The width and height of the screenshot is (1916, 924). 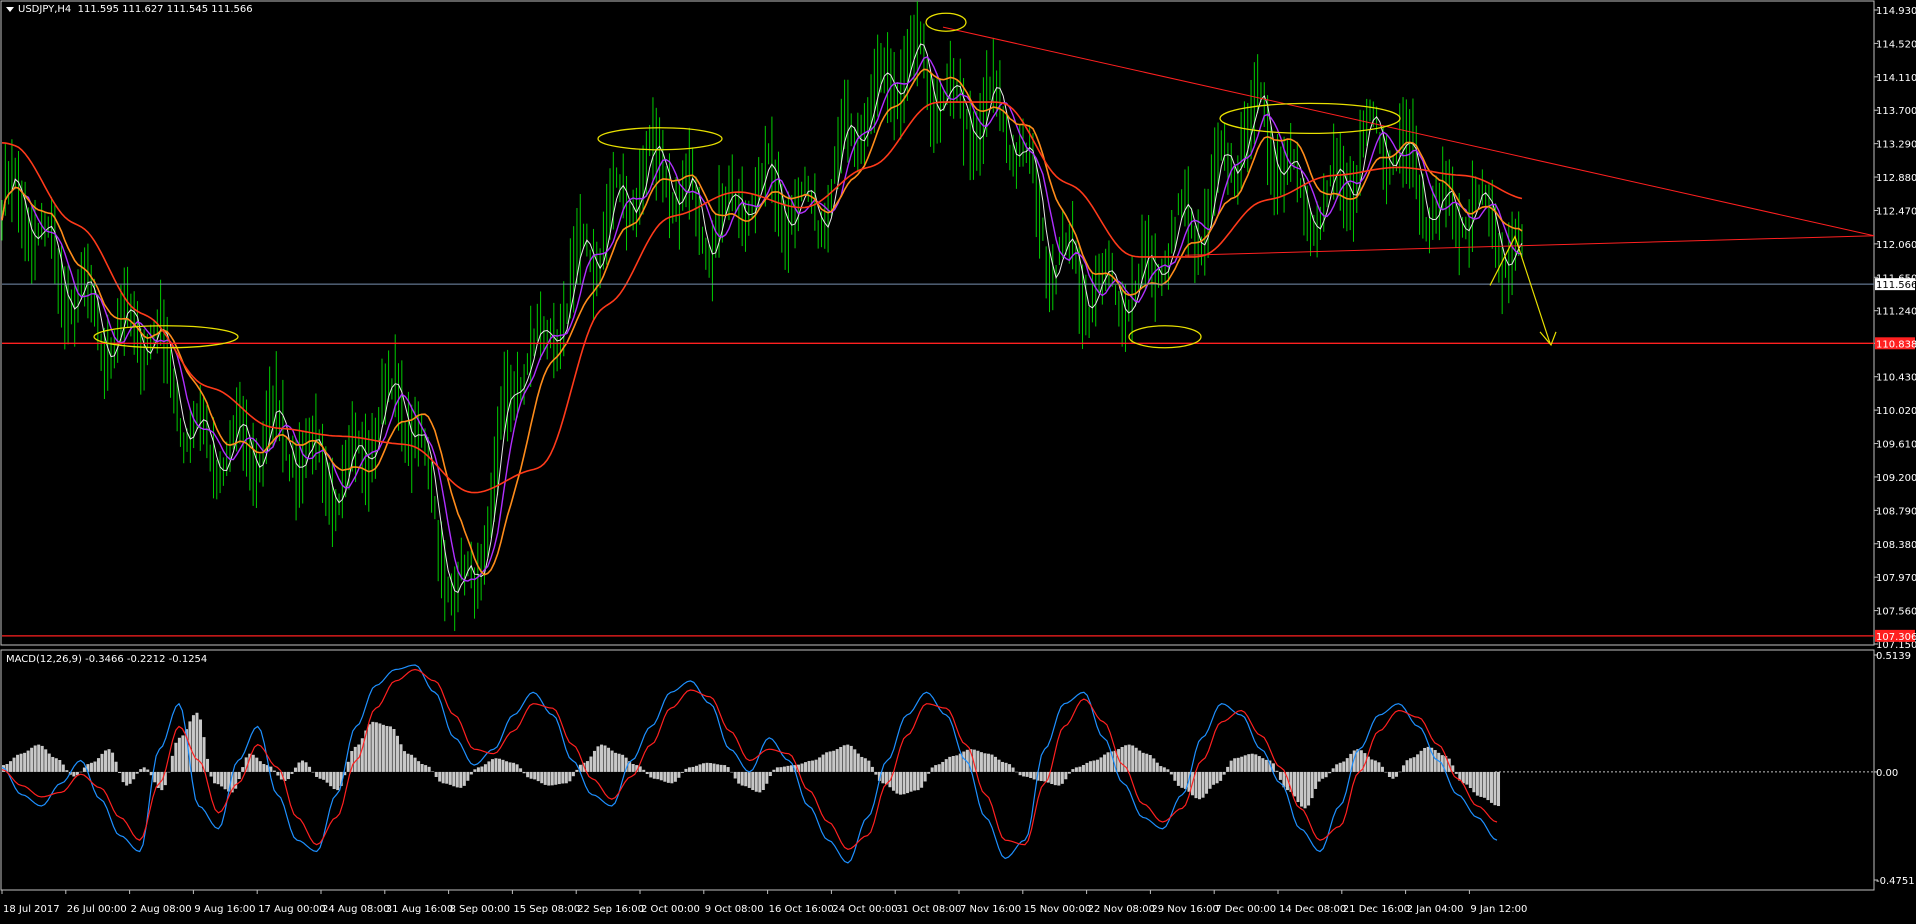 What do you see at coordinates (1896, 478) in the screenshot?
I see `y-tick-label: 109.200` at bounding box center [1896, 478].